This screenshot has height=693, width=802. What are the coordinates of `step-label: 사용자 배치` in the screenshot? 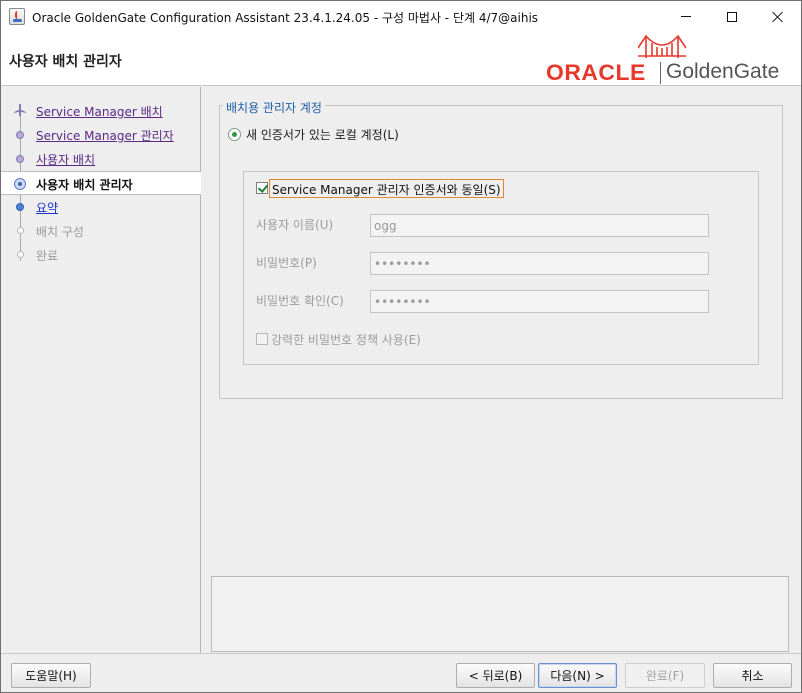 It's located at (66, 160).